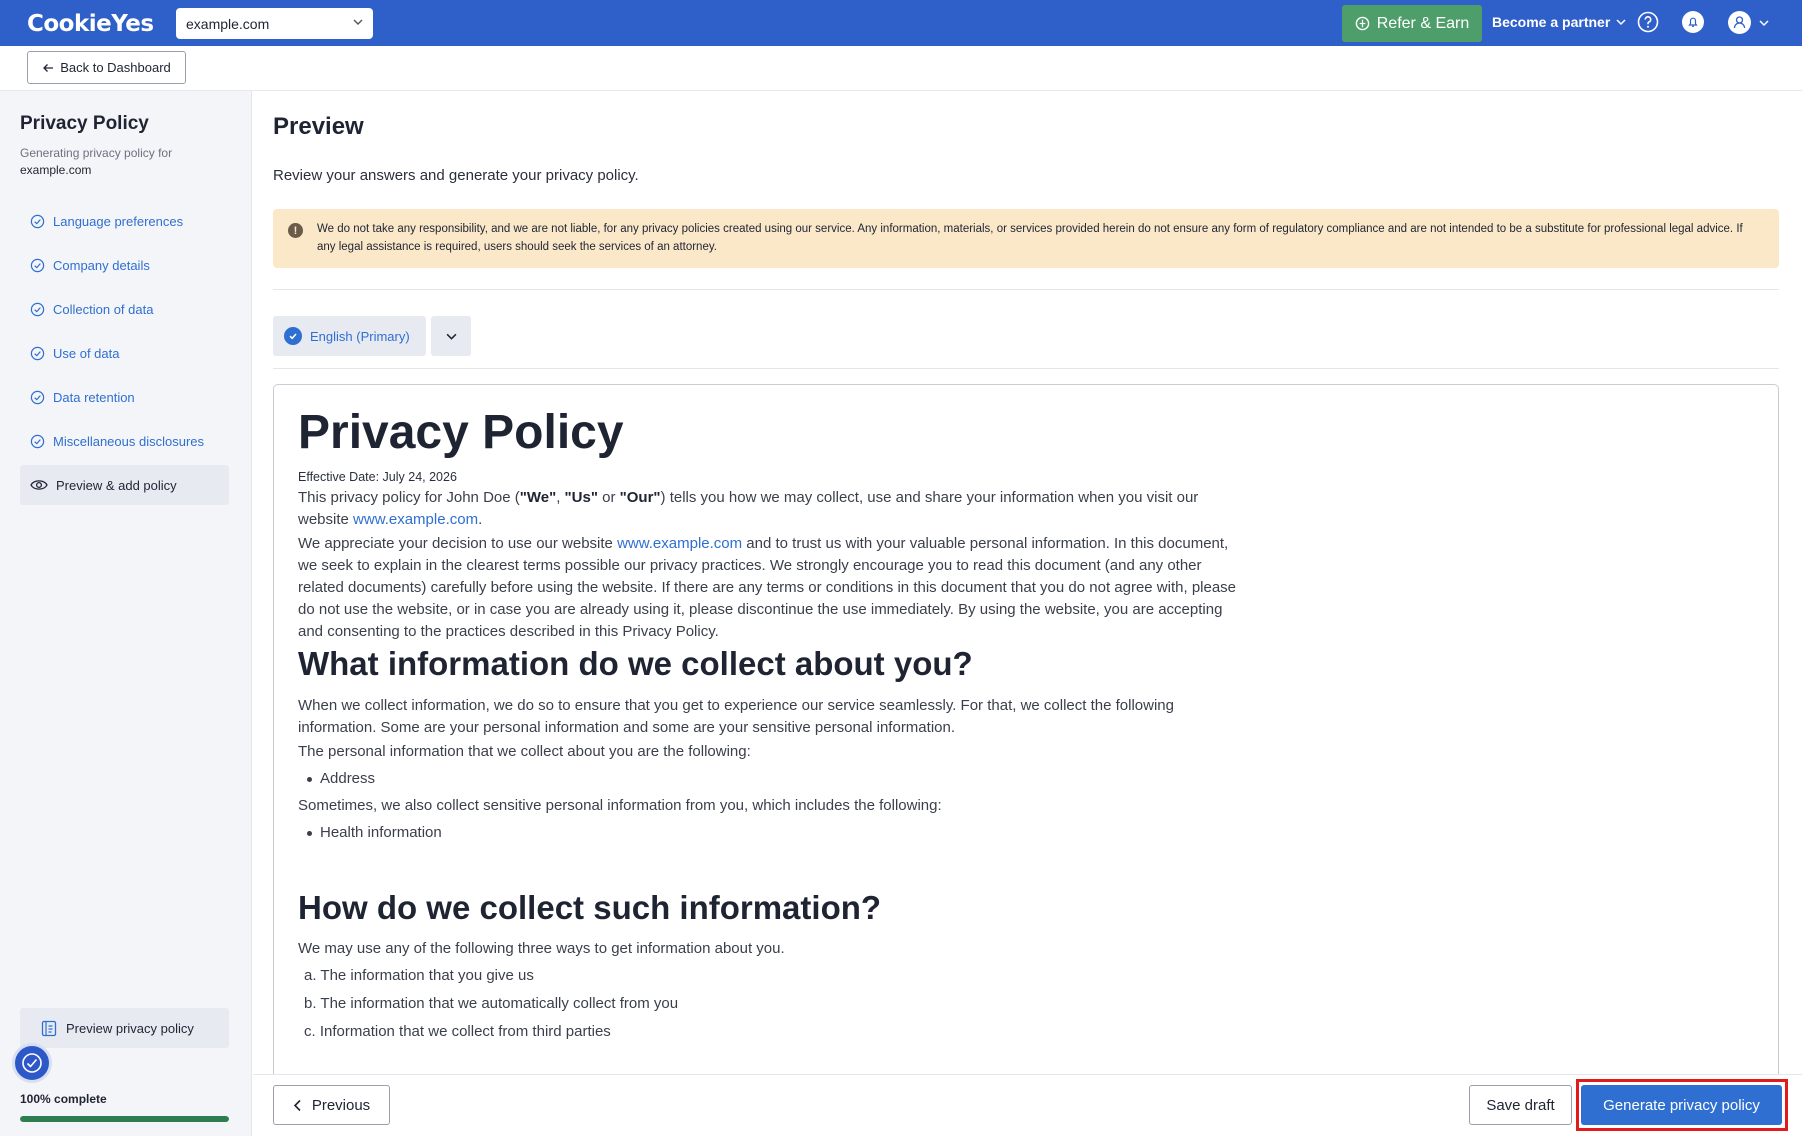 The width and height of the screenshot is (1802, 1136). Describe the element at coordinates (1423, 23) in the screenshot. I see `refer-earn-label: Refer & Earn` at that location.